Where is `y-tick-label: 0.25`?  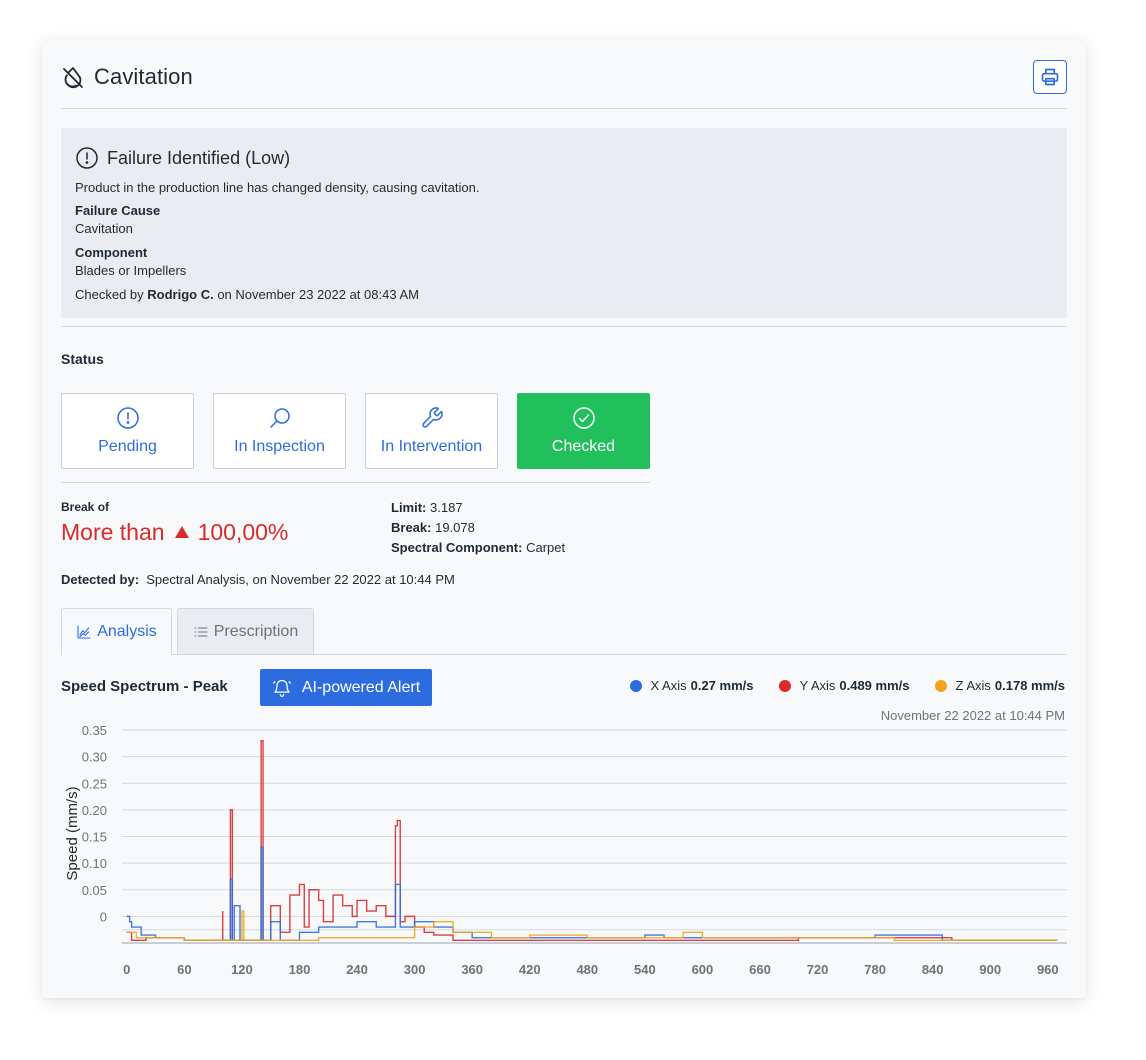
y-tick-label: 0.25 is located at coordinates (94, 783).